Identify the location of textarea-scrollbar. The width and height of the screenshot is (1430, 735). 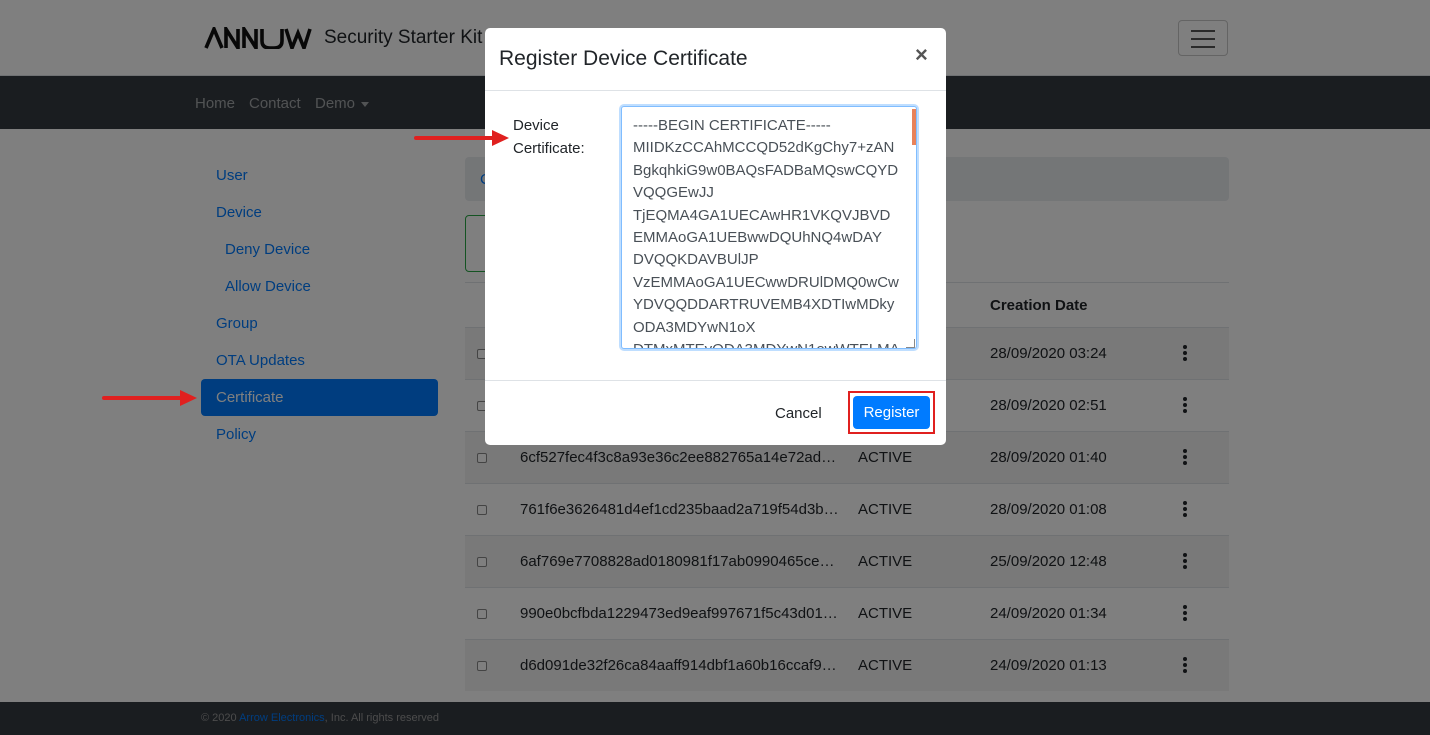
(914, 127).